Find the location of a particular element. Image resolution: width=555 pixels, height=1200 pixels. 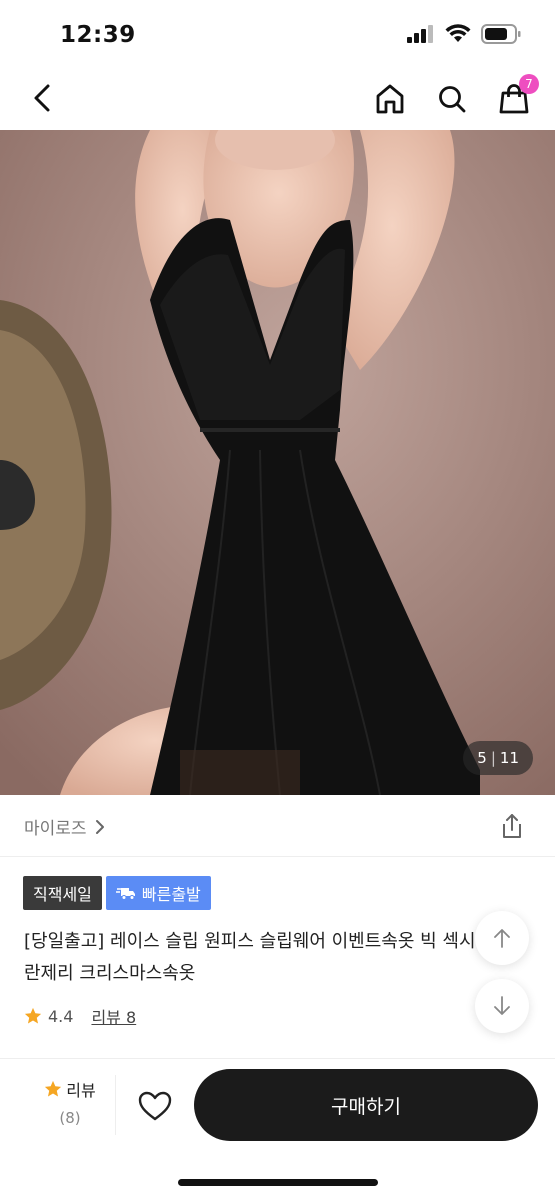

battery-icon is located at coordinates (501, 34).